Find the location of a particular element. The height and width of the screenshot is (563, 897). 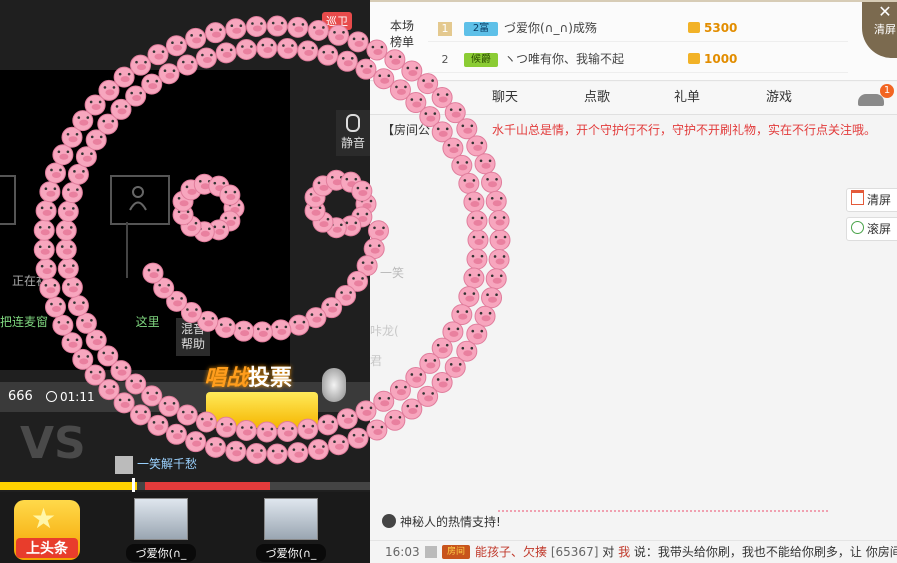

mic-hint-tail: 这里 is located at coordinates (147, 322).